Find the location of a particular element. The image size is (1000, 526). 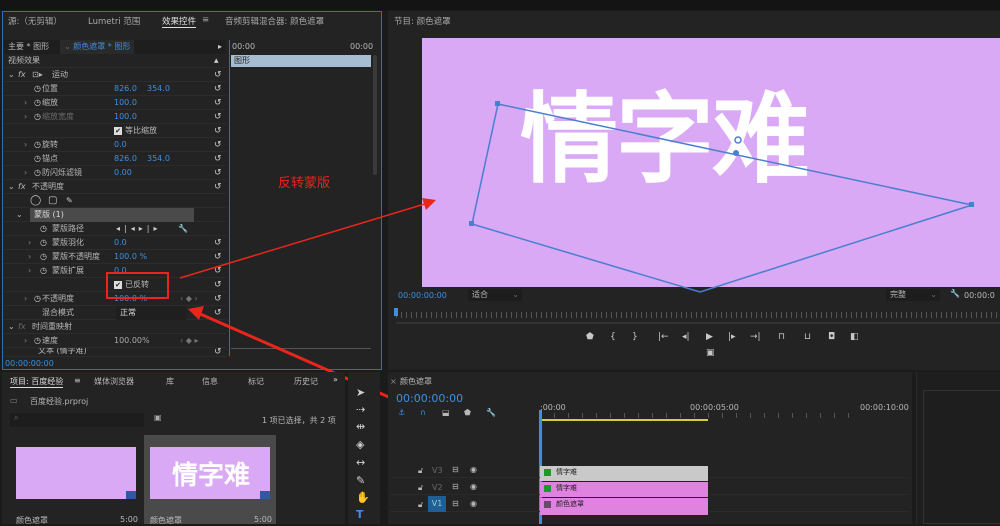

clip-name: 颜色遮罩 is located at coordinates (570, 504).